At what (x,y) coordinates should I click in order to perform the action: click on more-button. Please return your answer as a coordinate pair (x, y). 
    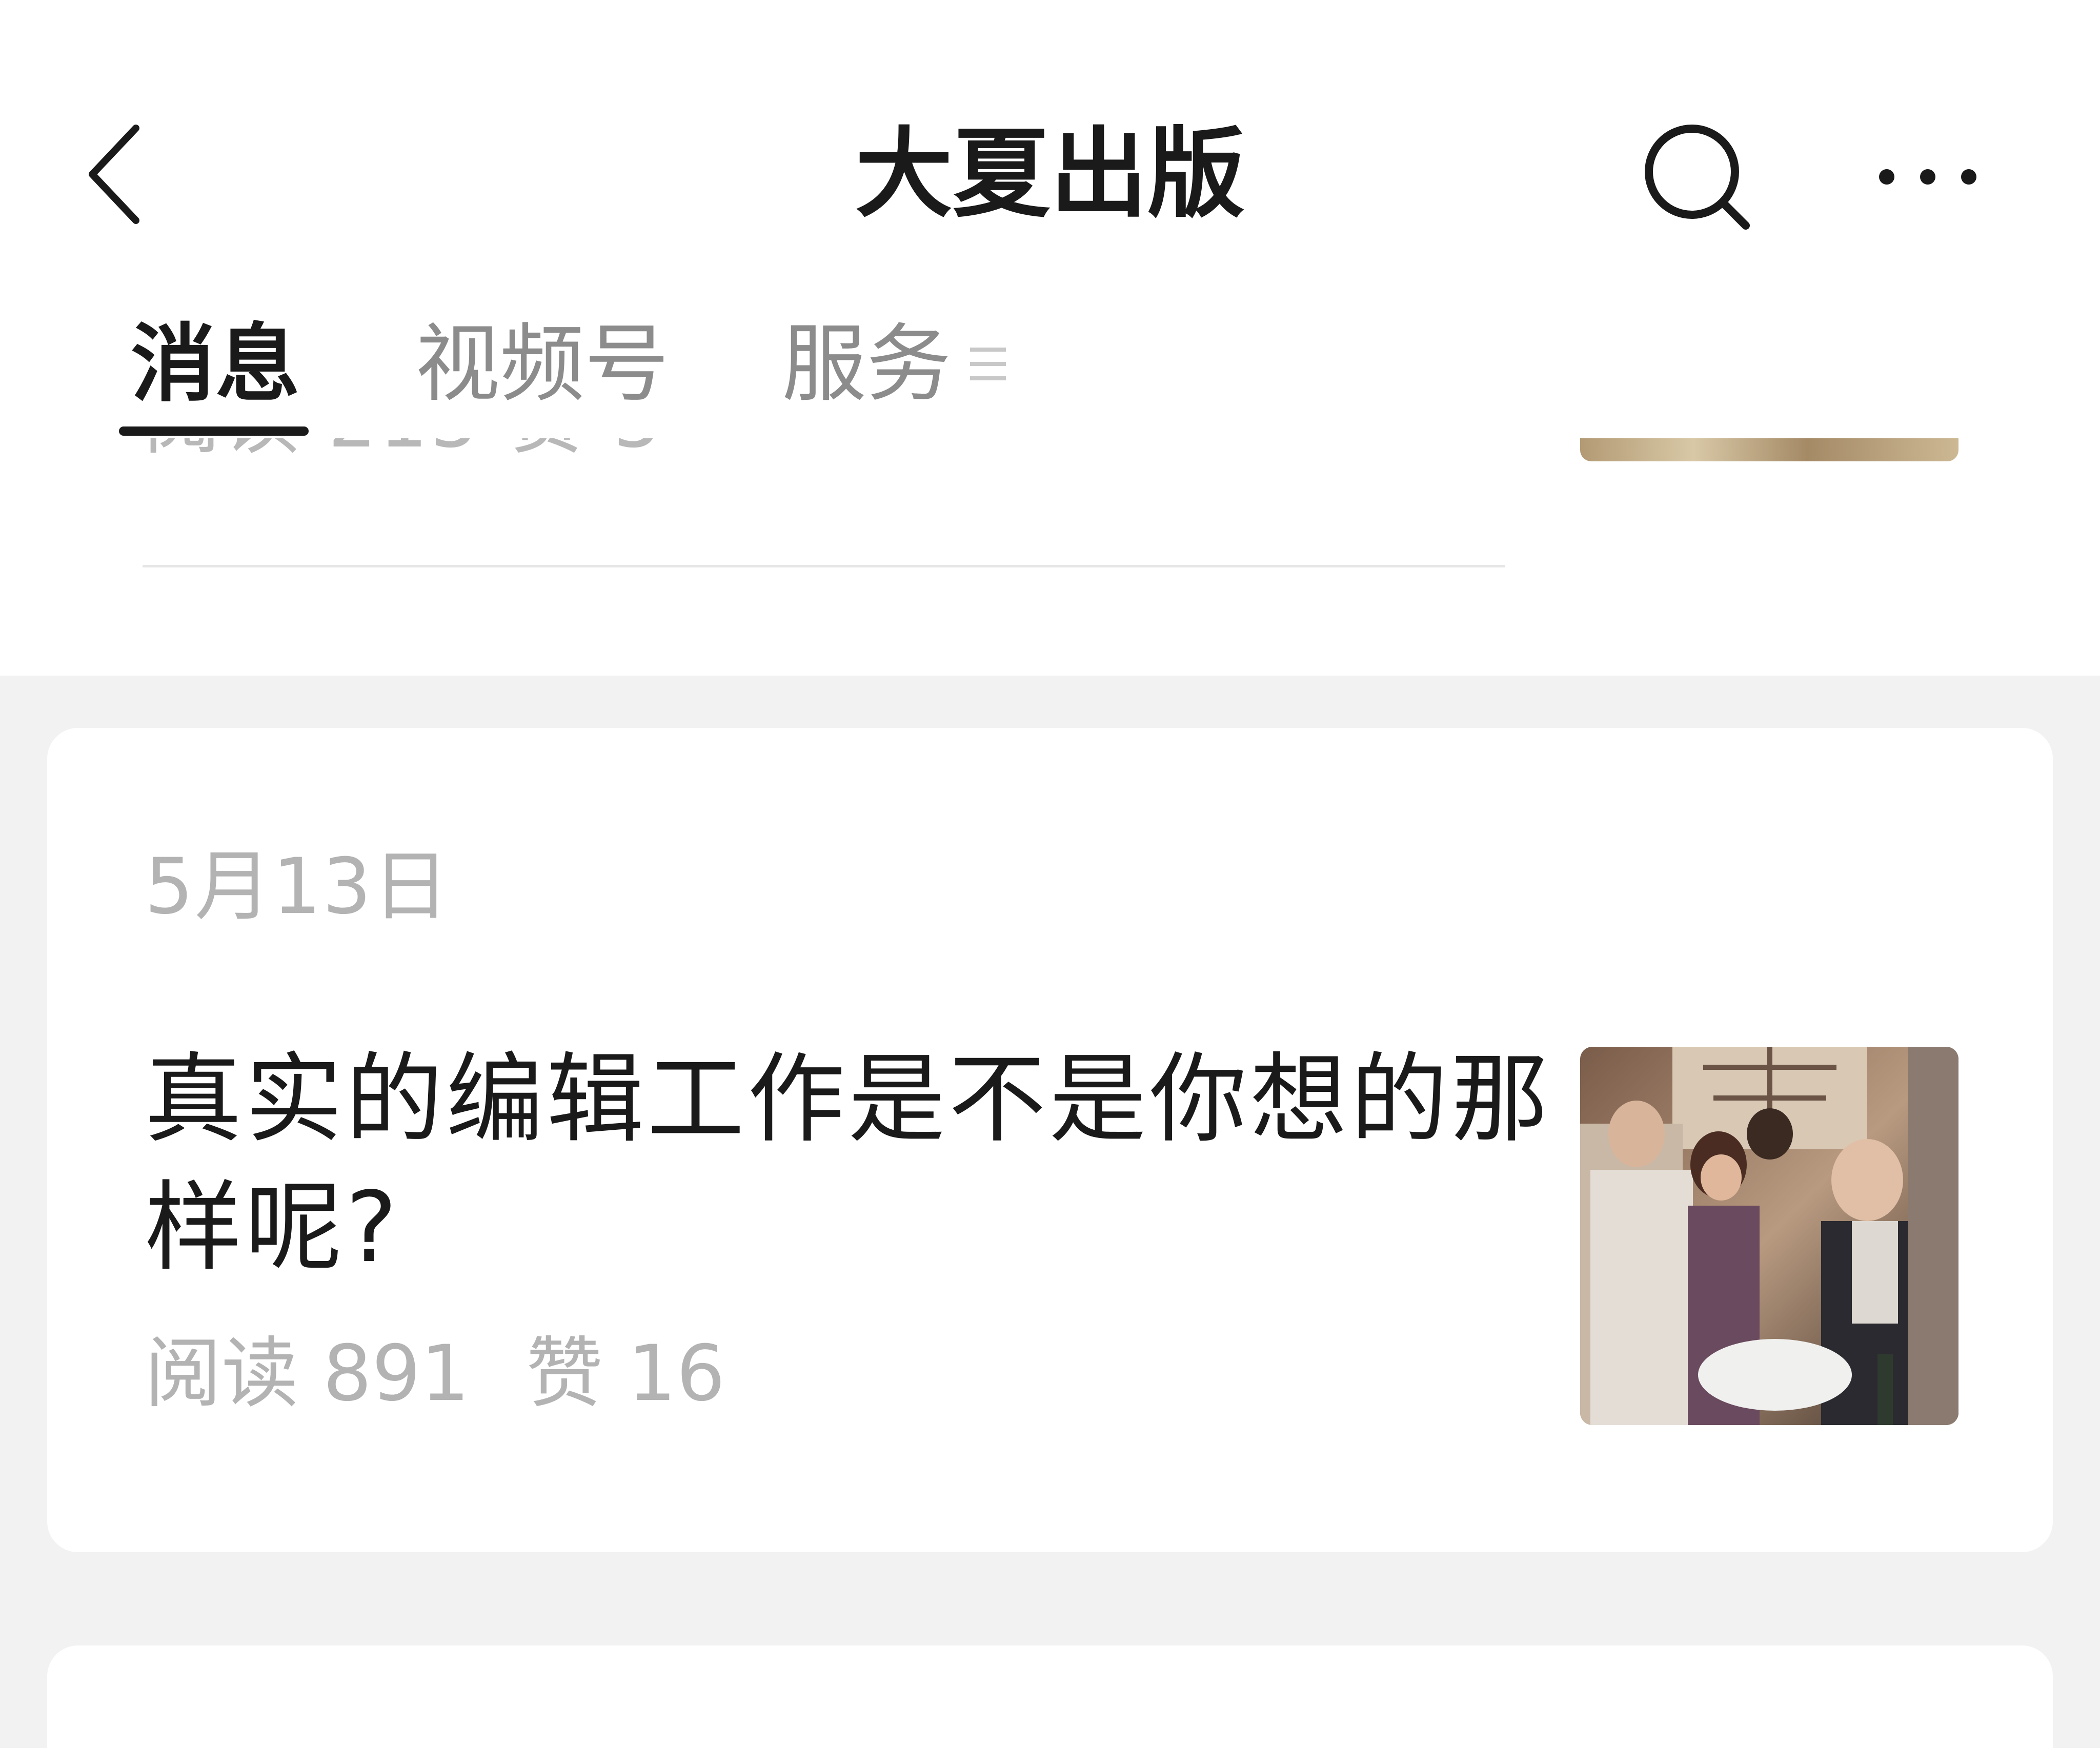
    Looking at the image, I should click on (1927, 177).